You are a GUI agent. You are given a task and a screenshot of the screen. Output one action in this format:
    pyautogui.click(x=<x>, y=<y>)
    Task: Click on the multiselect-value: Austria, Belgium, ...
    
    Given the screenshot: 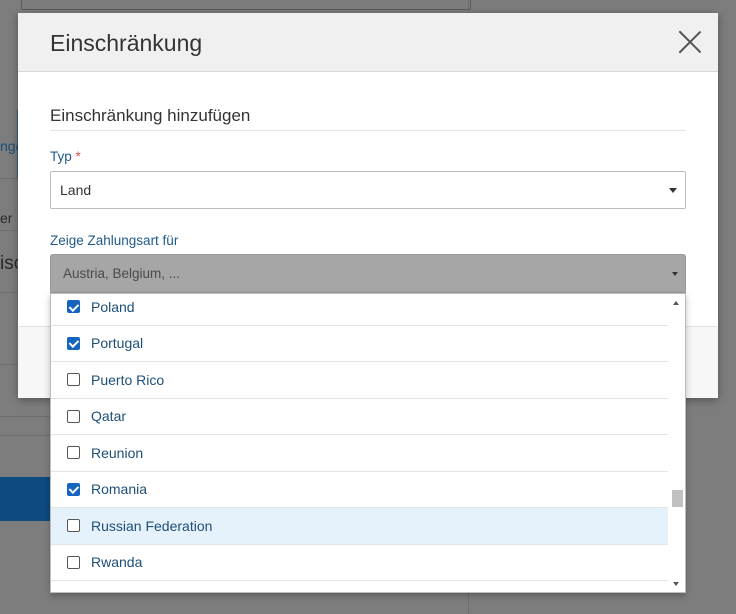 What is the action you would take?
    pyautogui.click(x=122, y=273)
    